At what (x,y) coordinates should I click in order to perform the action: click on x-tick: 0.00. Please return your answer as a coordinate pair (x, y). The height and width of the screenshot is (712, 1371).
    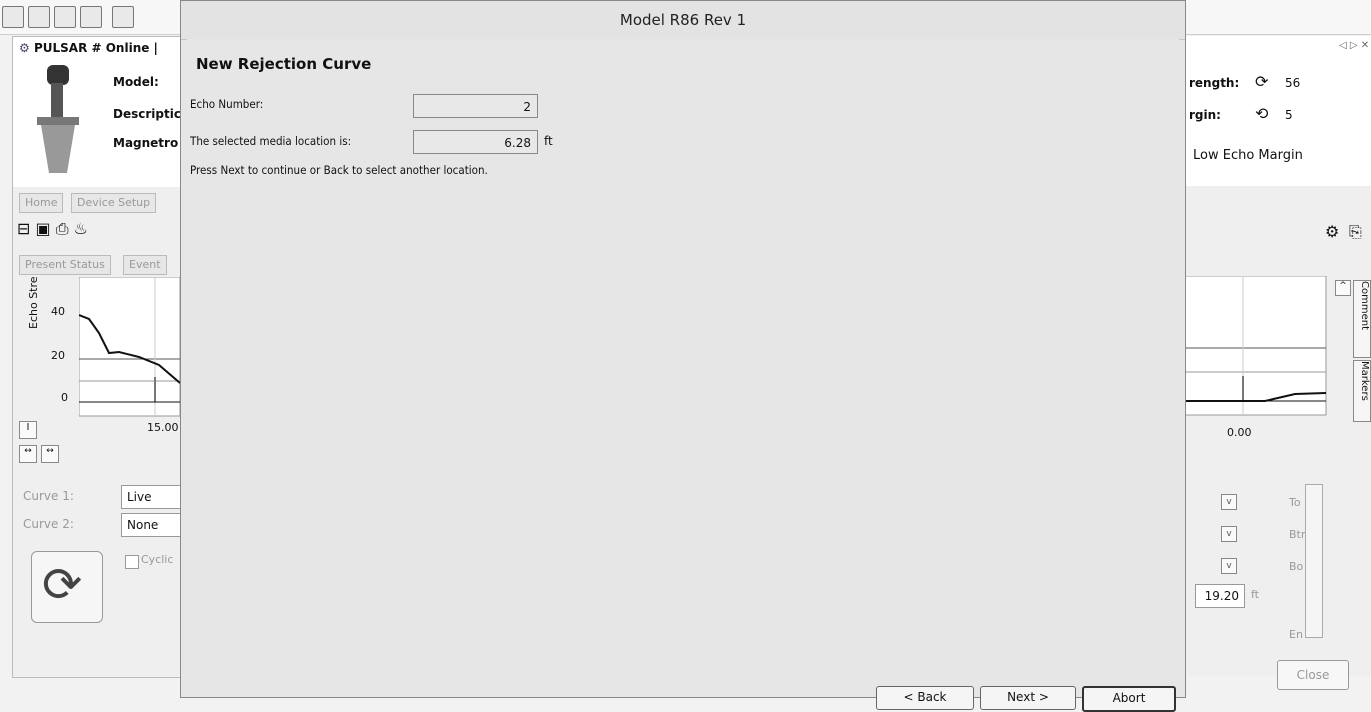
    Looking at the image, I should click on (1239, 432).